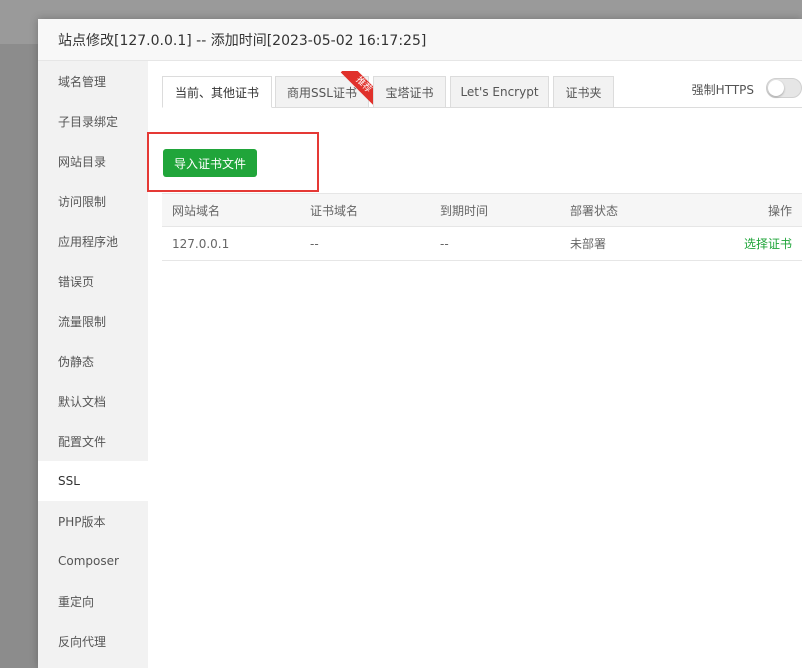 This screenshot has width=802, height=668. I want to click on table-header: 网站域名 证书域名 到期时间 部署状态 操作, so click(482, 210).